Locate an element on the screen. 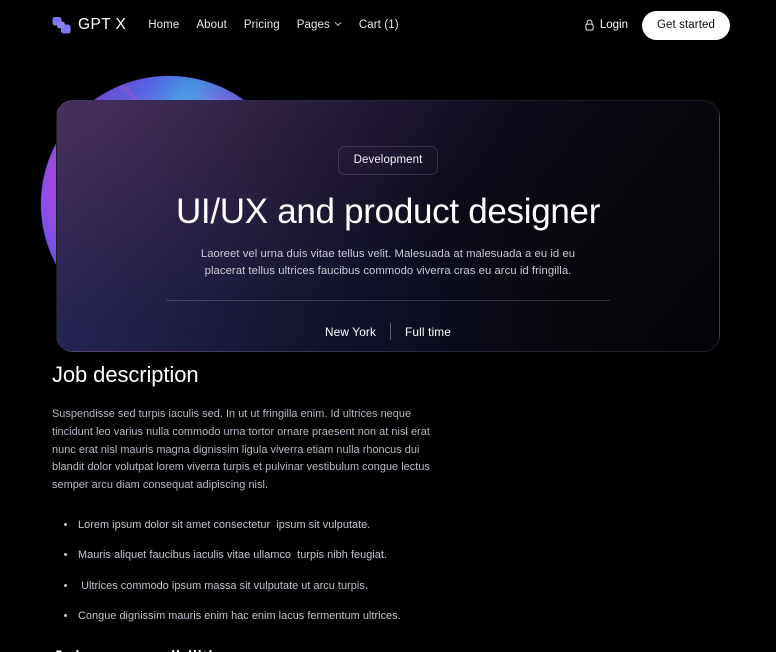  nav-link-cart: Cart (1) is located at coordinates (379, 25).